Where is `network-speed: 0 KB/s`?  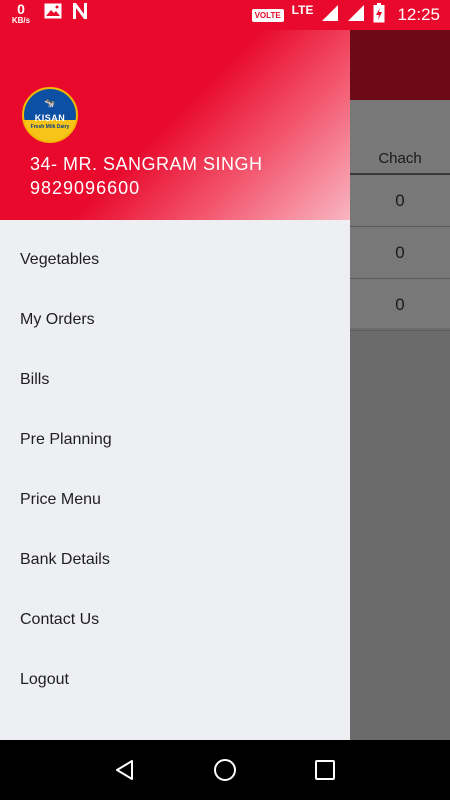 network-speed: 0 KB/s is located at coordinates (21, 13).